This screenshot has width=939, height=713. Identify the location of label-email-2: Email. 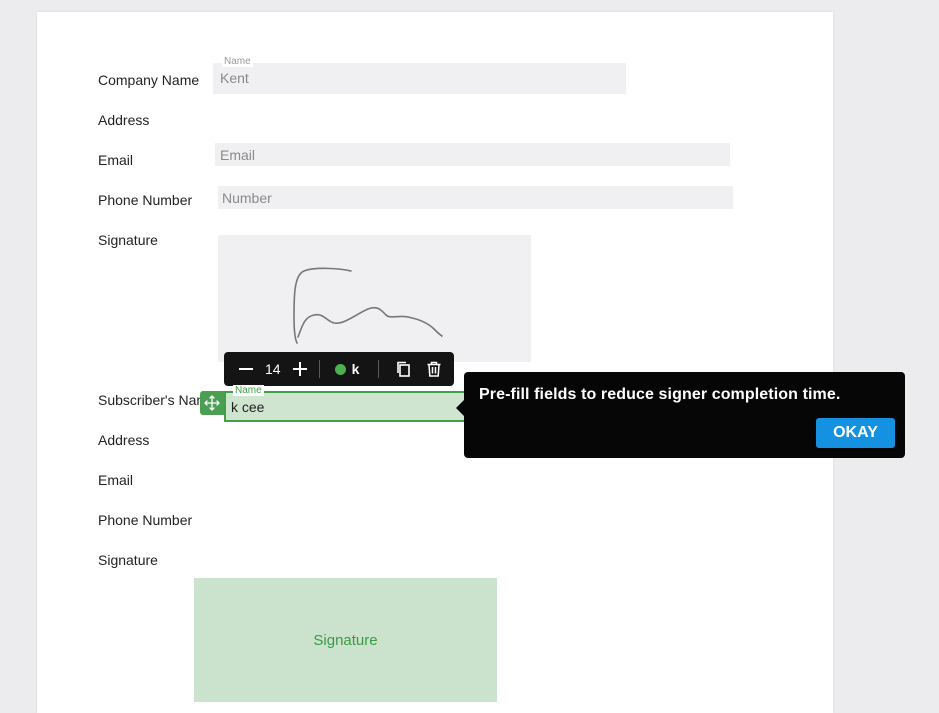
(116, 480).